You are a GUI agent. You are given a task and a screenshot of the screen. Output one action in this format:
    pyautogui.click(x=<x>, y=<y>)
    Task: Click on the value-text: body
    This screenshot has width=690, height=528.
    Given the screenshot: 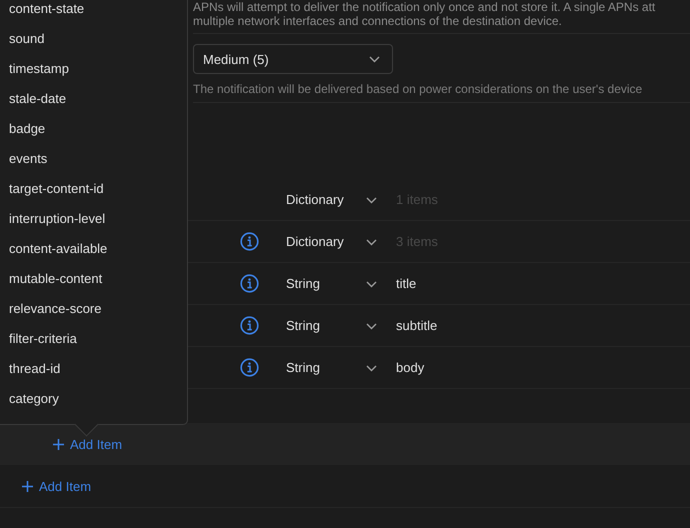 What is the action you would take?
    pyautogui.click(x=410, y=367)
    